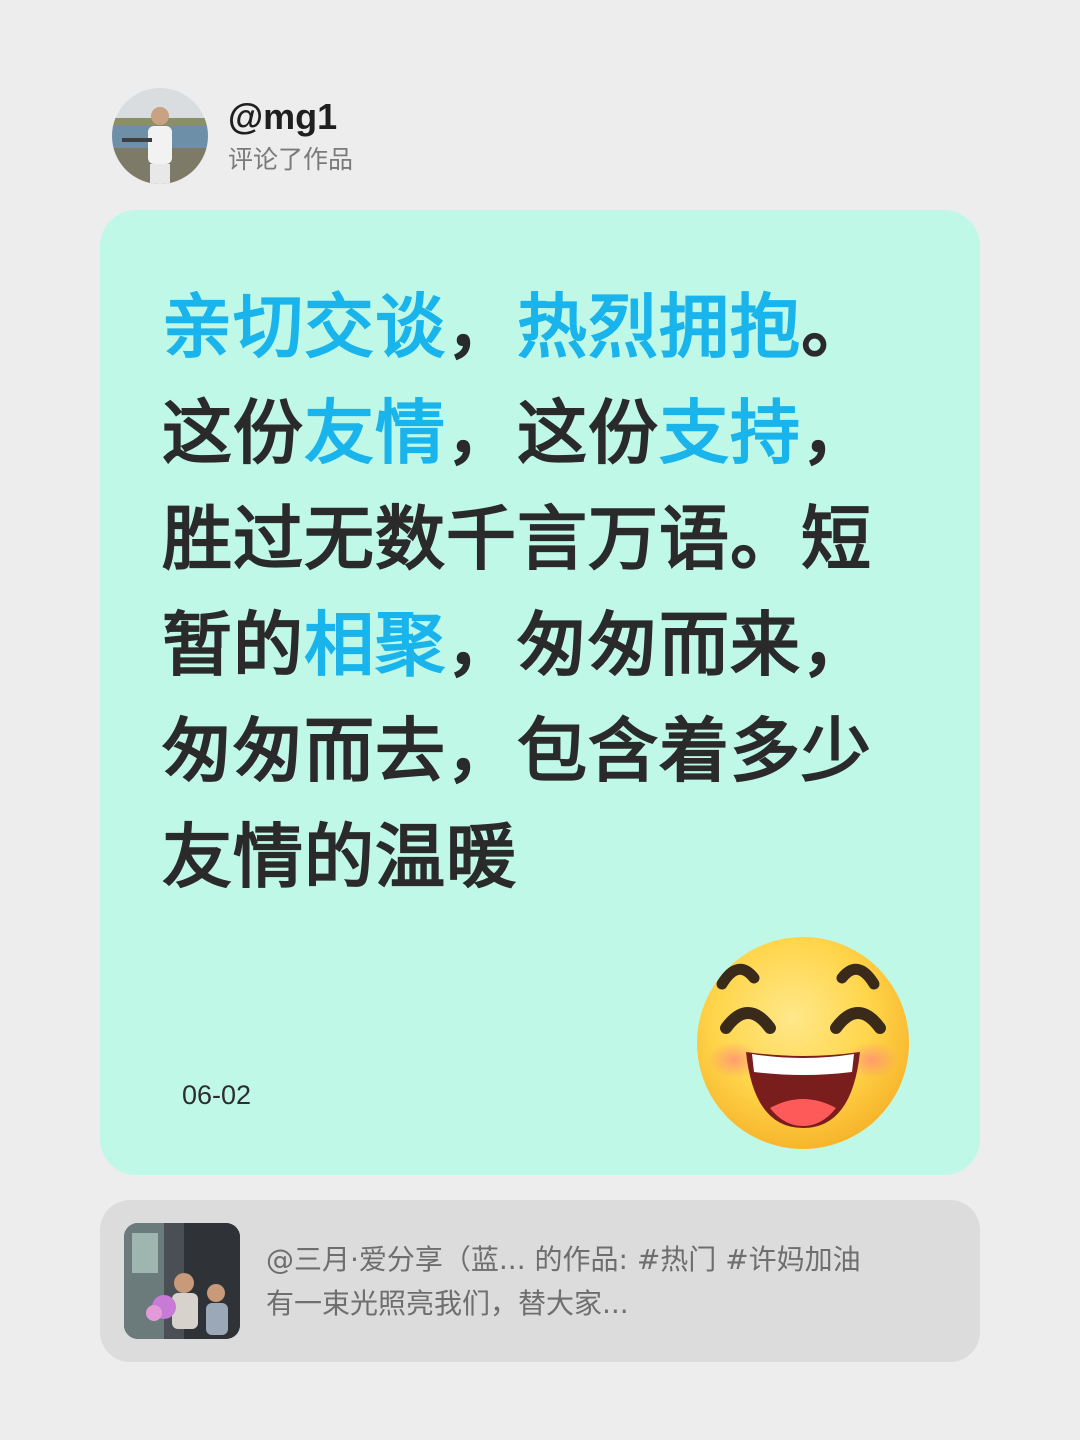 This screenshot has width=1080, height=1440. Describe the element at coordinates (233, 433) in the screenshot. I see `comment-text-segment: 这份` at that location.